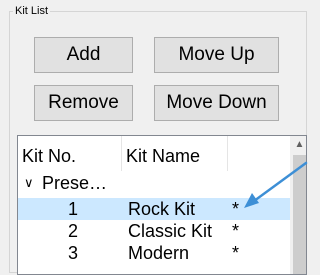 Image resolution: width=320 pixels, height=275 pixels. I want to click on kit-name: Classic Kit, so click(170, 231).